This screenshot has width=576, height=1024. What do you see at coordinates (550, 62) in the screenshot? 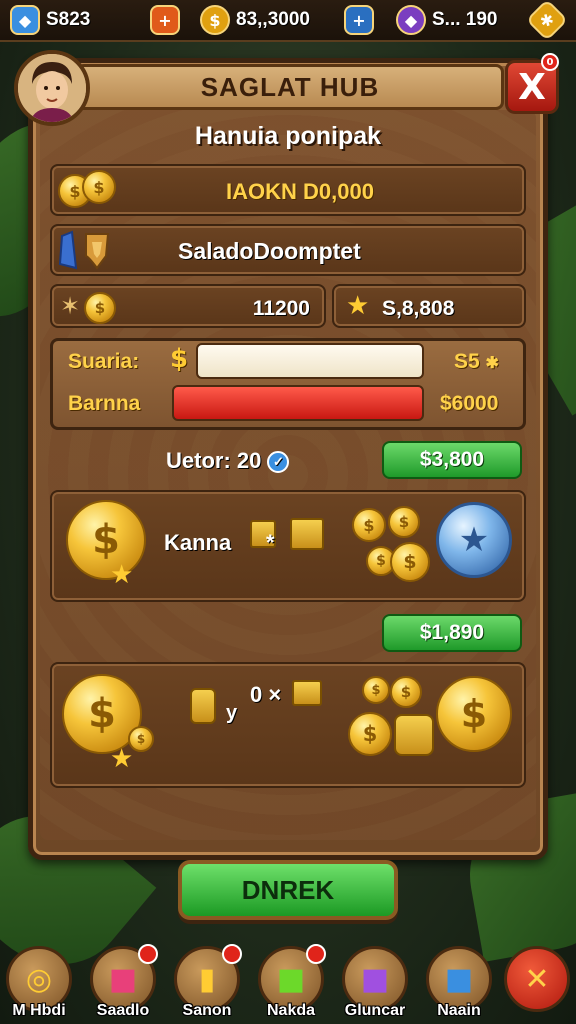
I see `close-badge: 0` at bounding box center [550, 62].